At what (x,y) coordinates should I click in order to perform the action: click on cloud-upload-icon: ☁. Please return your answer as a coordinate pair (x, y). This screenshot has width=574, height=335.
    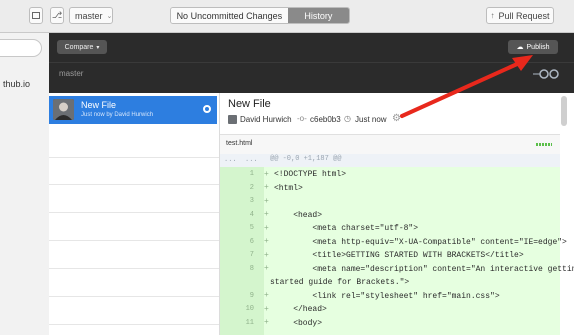
    Looking at the image, I should click on (520, 47).